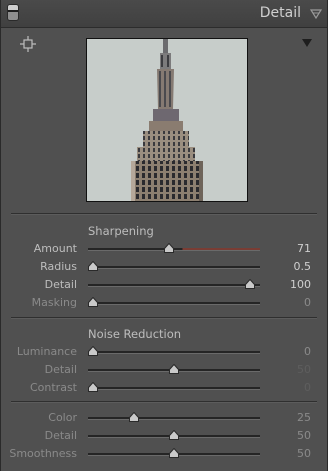 This screenshot has height=471, width=328. What do you see at coordinates (174, 351) in the screenshot?
I see `luminance-slider-track` at bounding box center [174, 351].